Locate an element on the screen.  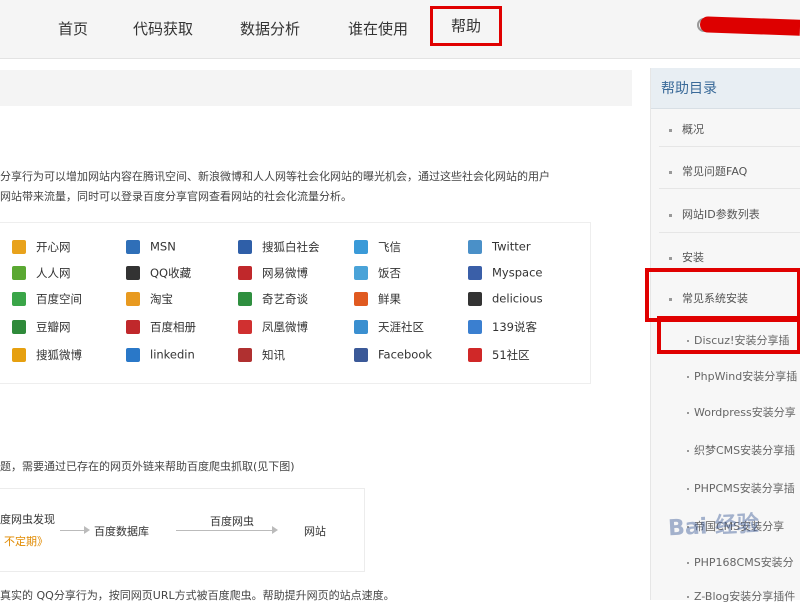
nav-users: 谁在使用 is located at coordinates (378, 28).